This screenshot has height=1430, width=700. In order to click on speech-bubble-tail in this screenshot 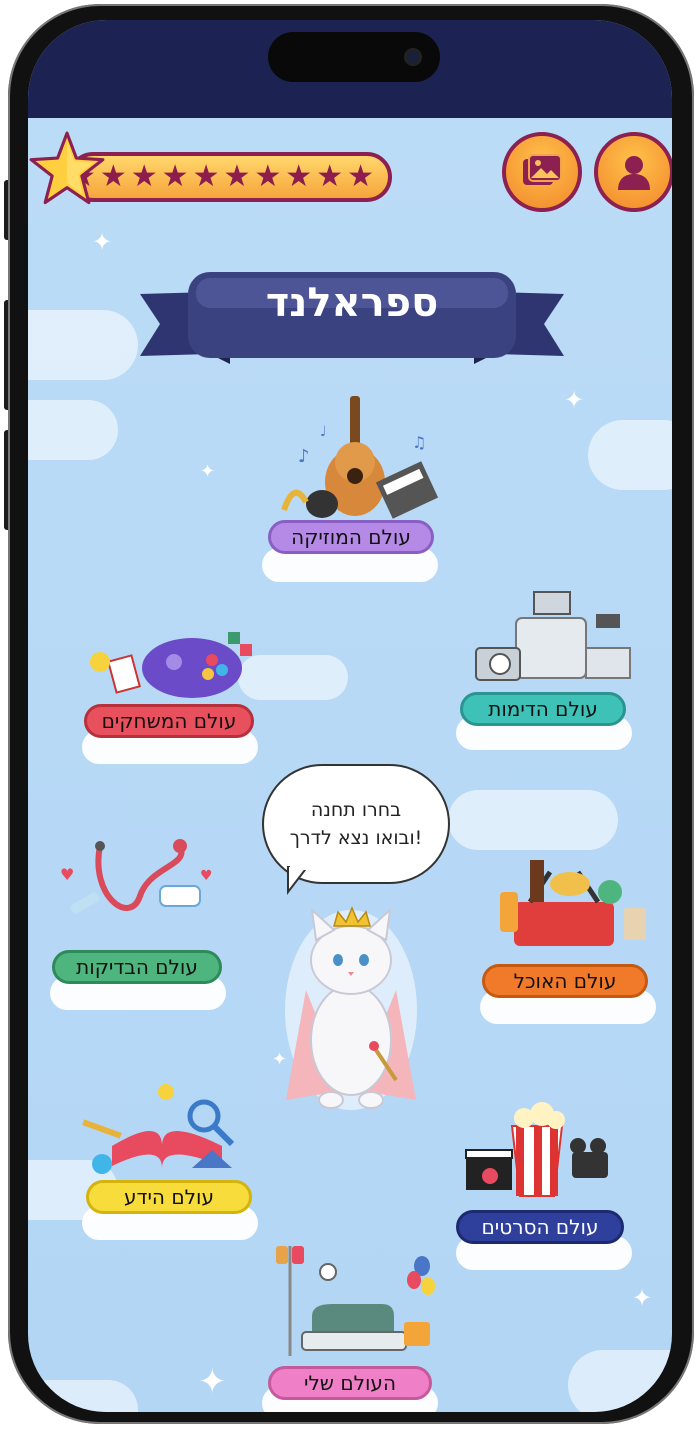, I will do `click(298, 880)`.